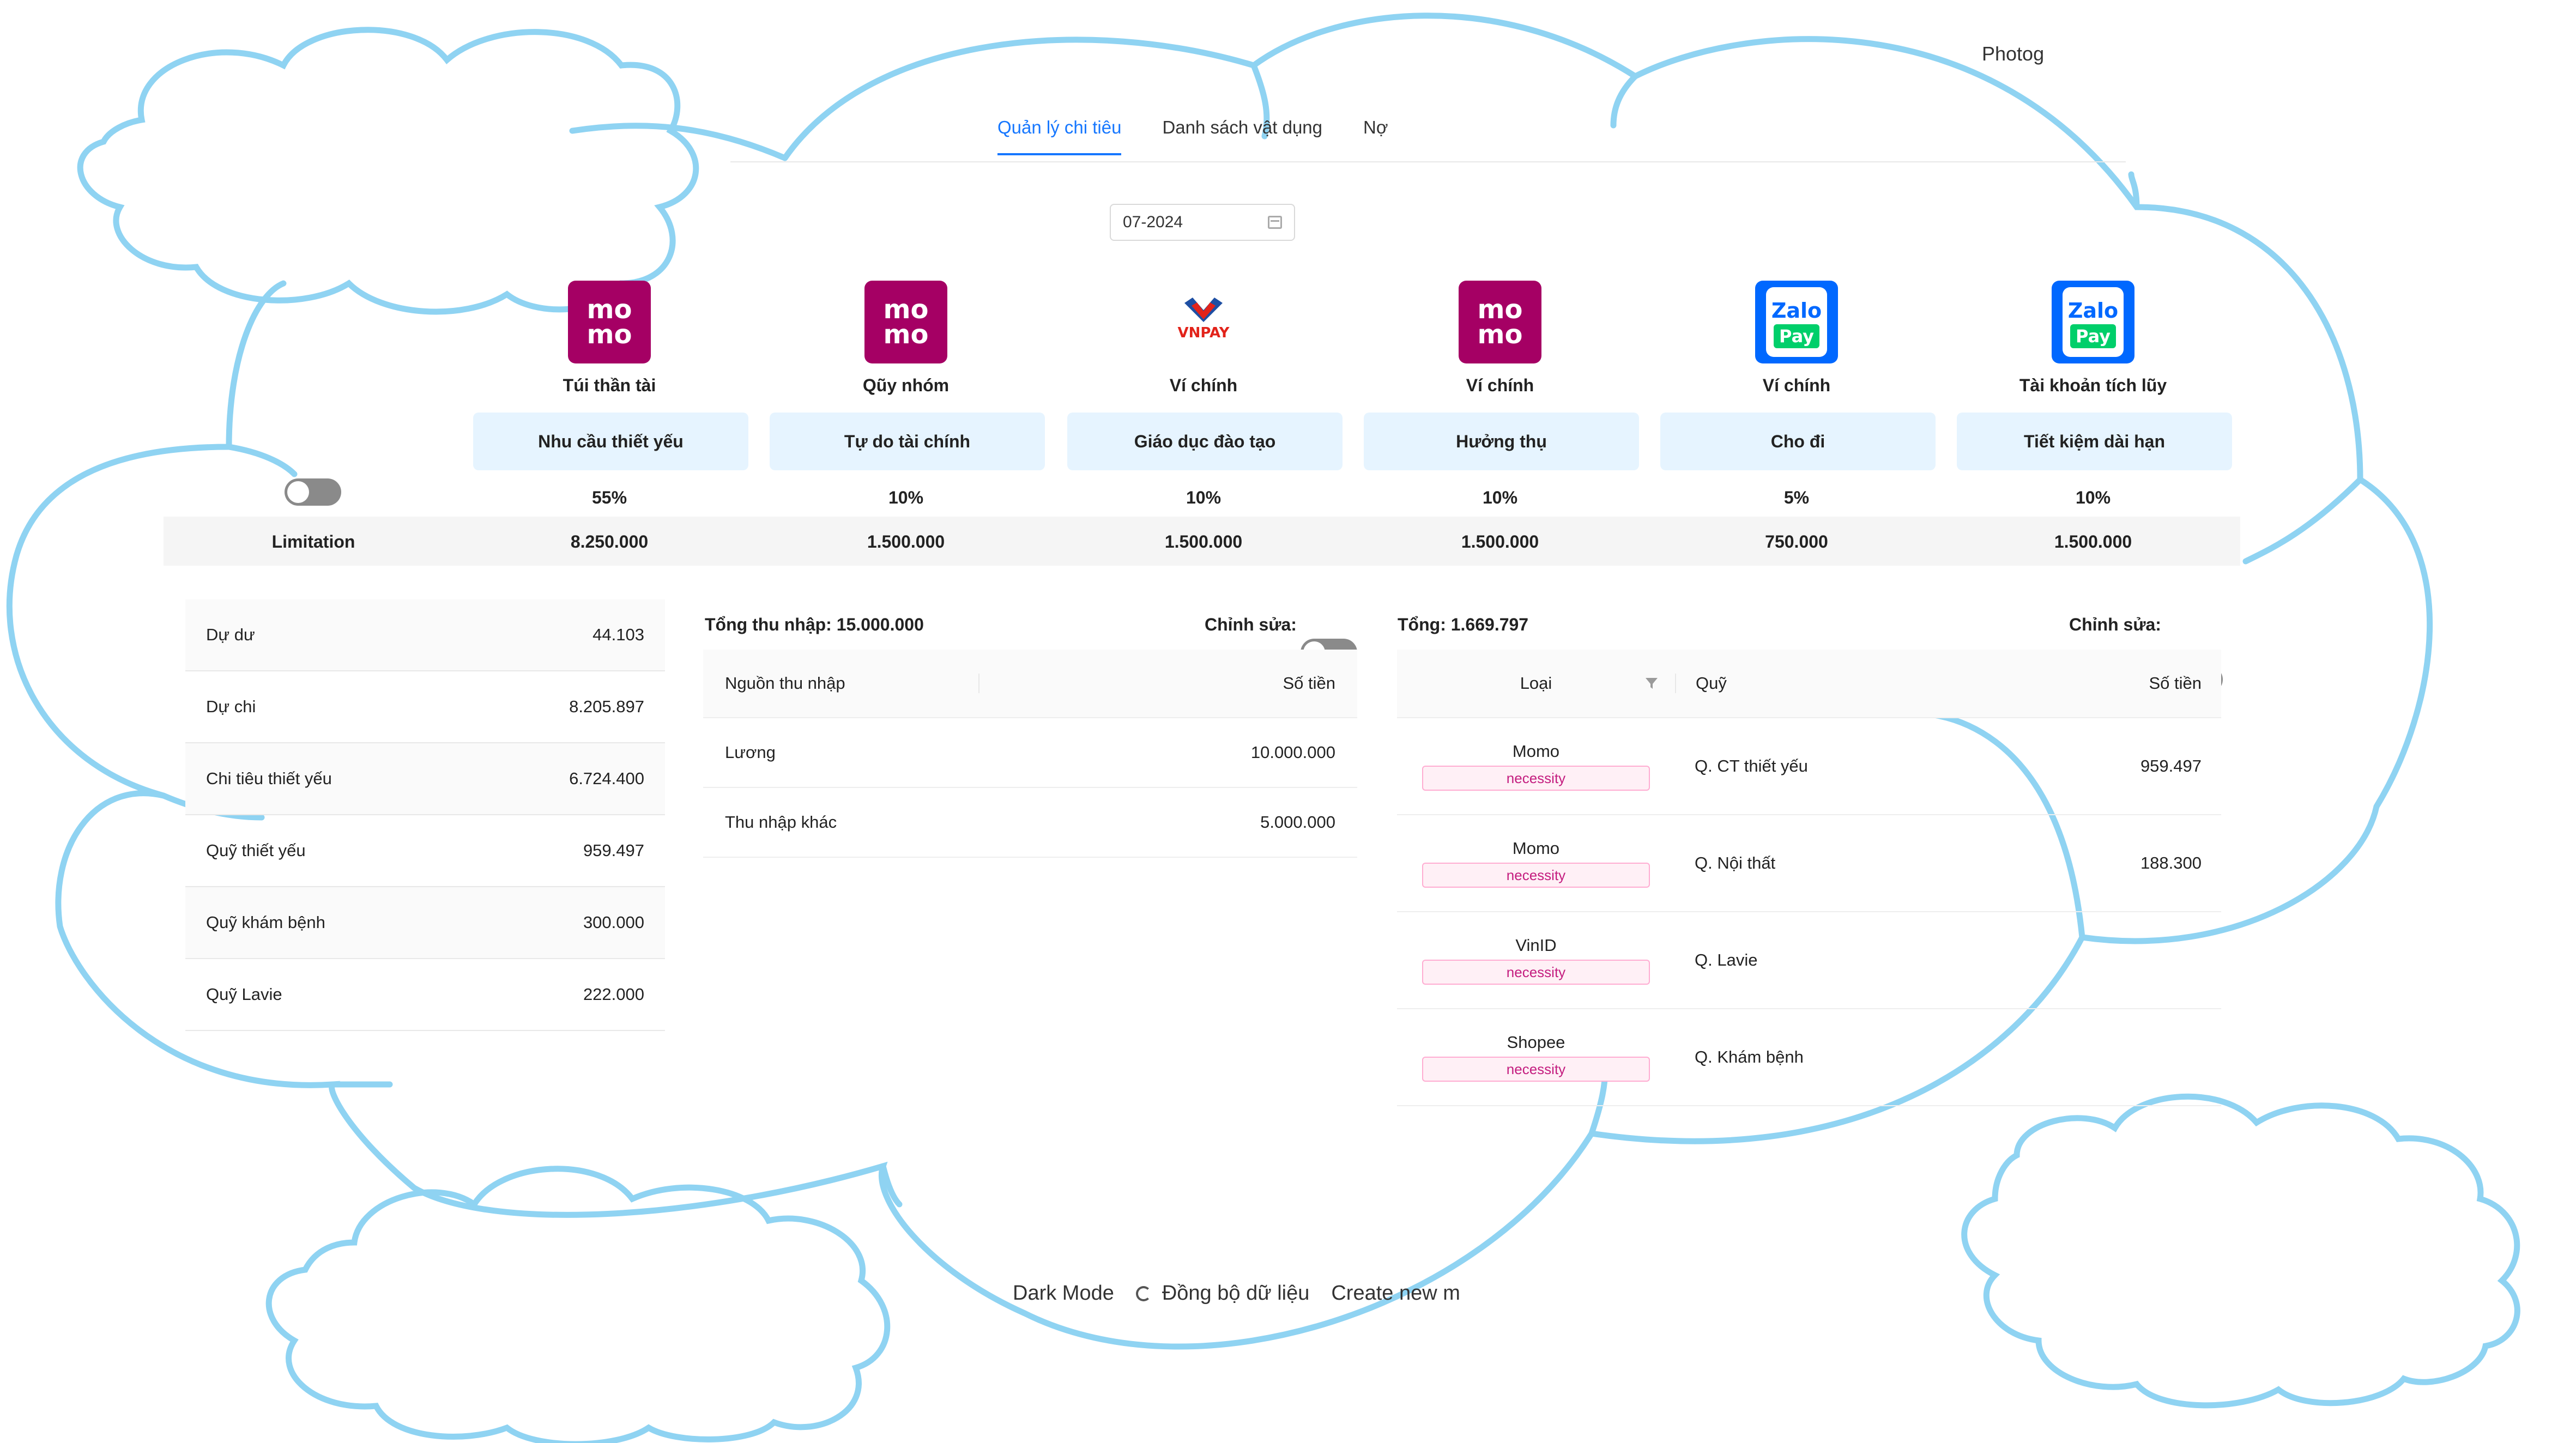  Describe the element at coordinates (1205, 441) in the screenshot. I see `fund-button: Giáo dục đào tạo` at that location.